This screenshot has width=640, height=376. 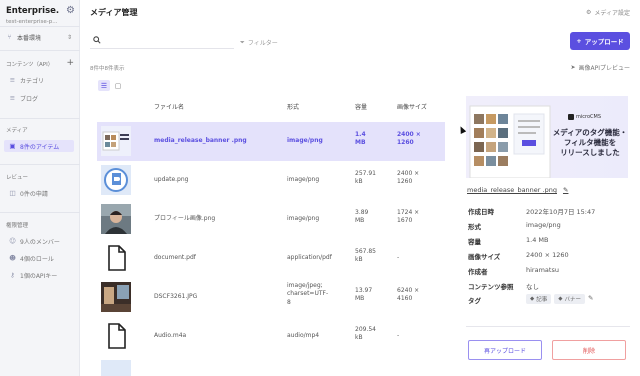 I want to click on row-size: 209.54 kB, so click(x=365, y=334).